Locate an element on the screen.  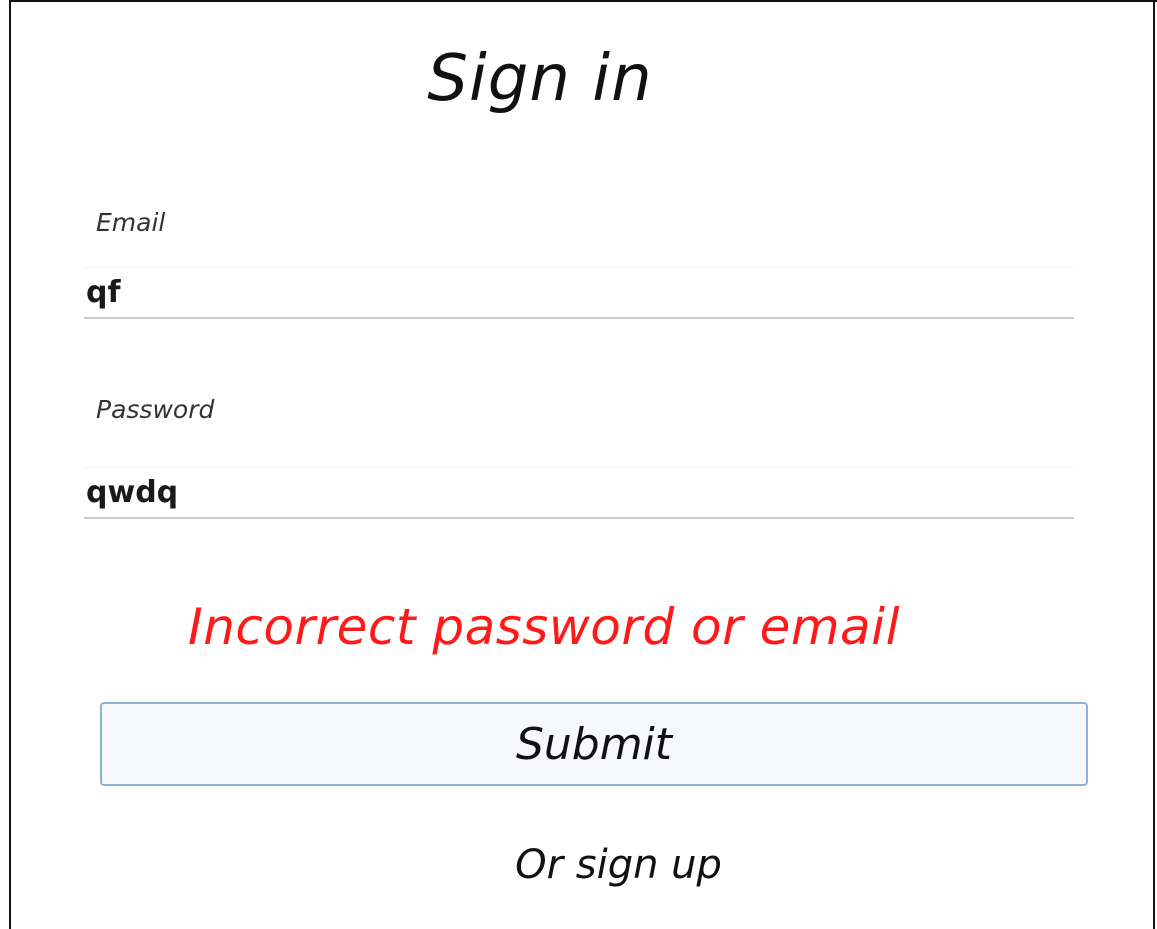
page-title: Sign in is located at coordinates (540, 79).